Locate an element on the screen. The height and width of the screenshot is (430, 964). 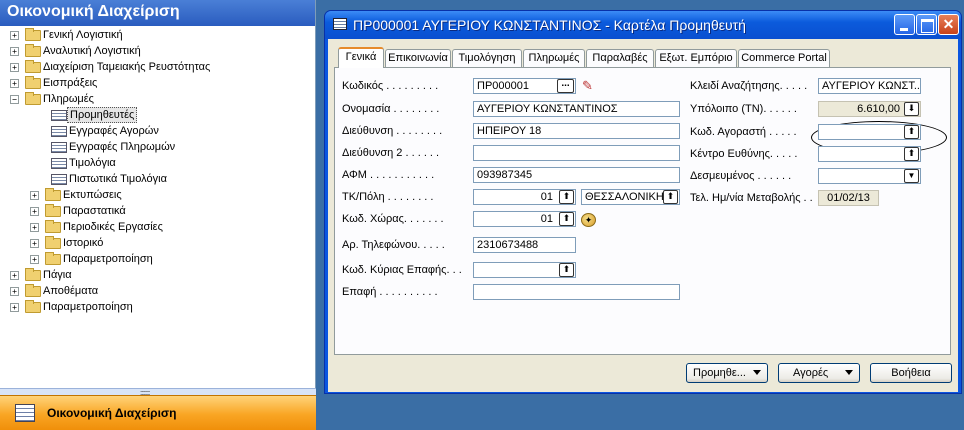
tab-payments: Πληρωμές is located at coordinates (554, 58).